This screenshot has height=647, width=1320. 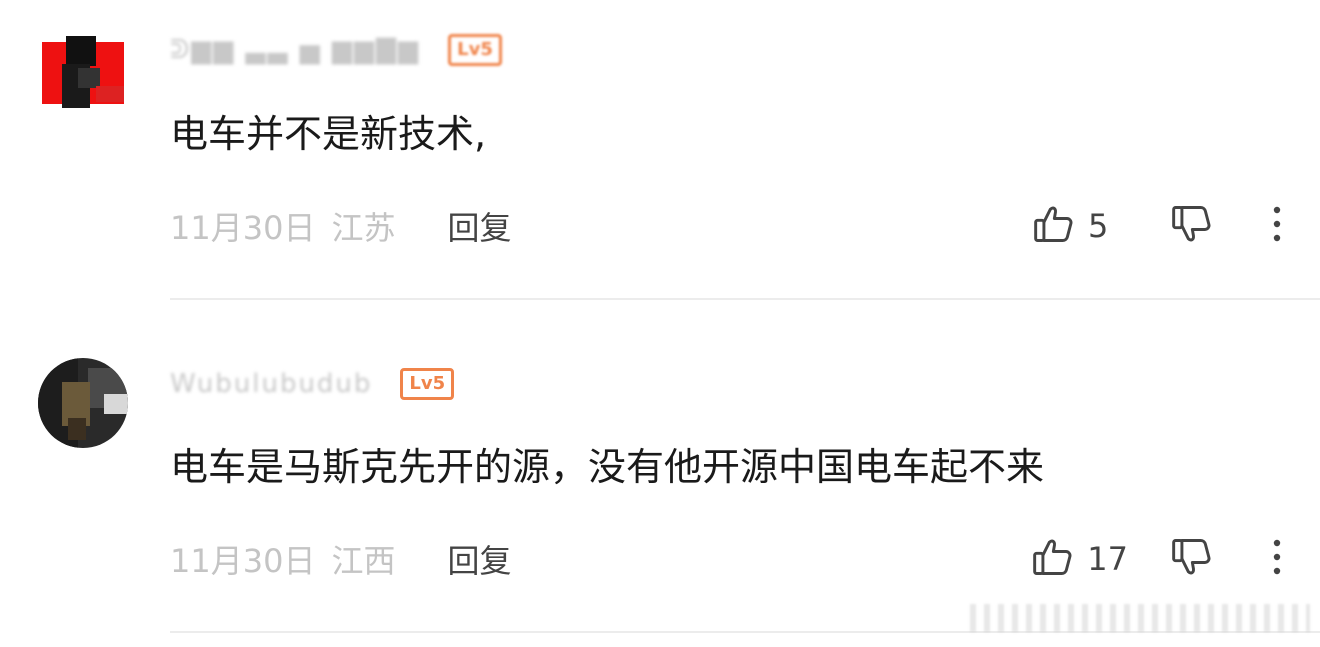 I want to click on comment-text: 电车并不是新技术,, so click(x=328, y=134).